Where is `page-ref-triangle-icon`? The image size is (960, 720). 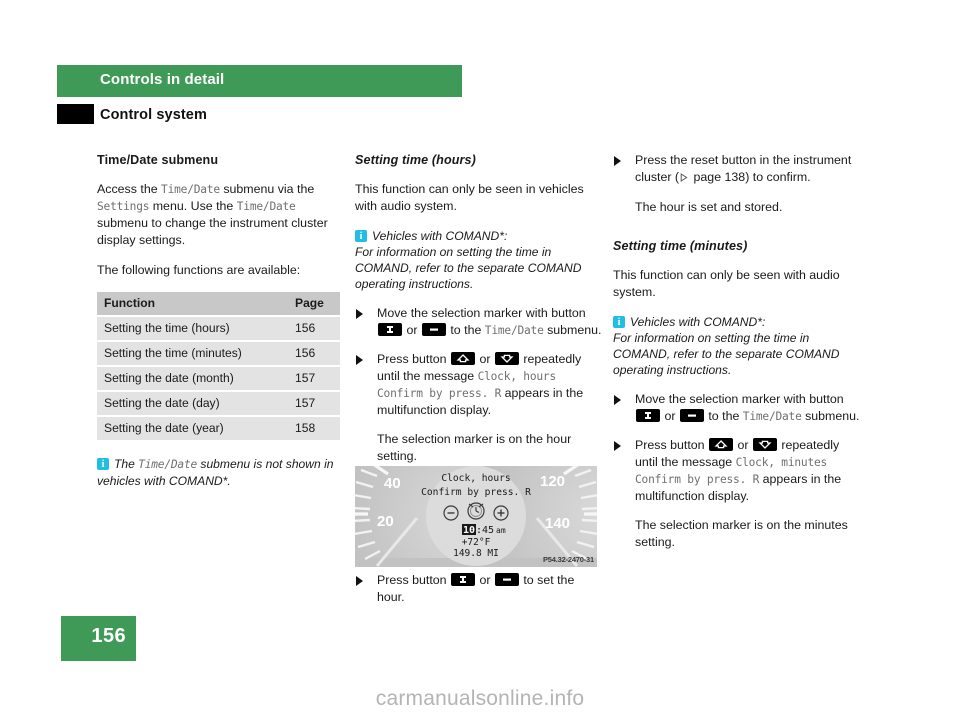 page-ref-triangle-icon is located at coordinates (684, 178).